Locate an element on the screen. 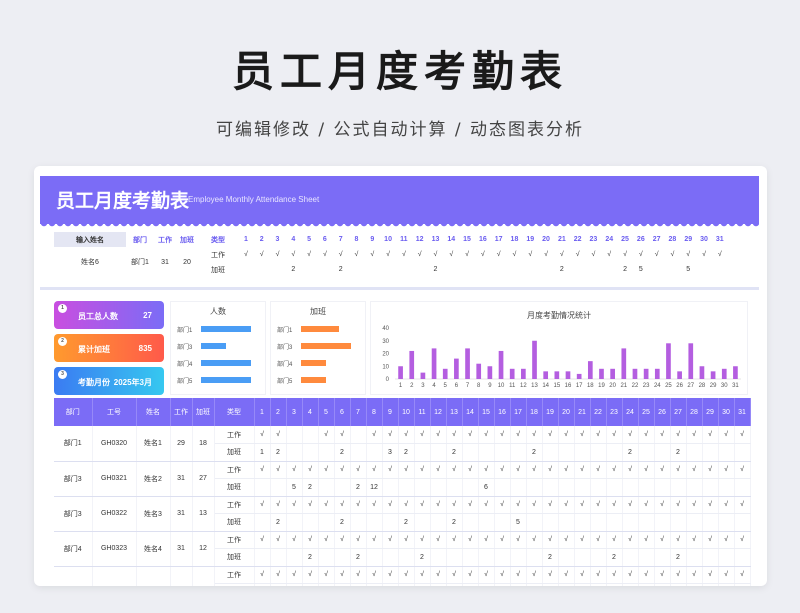  employee-id: GH0321 is located at coordinates (114, 479).